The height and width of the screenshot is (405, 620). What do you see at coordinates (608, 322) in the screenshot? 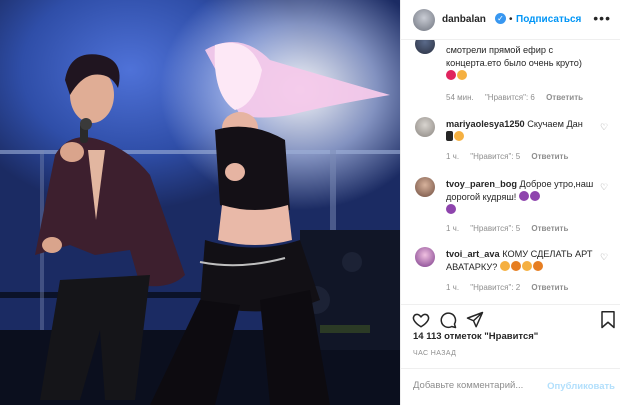
I see `bookmark-icon` at bounding box center [608, 322].